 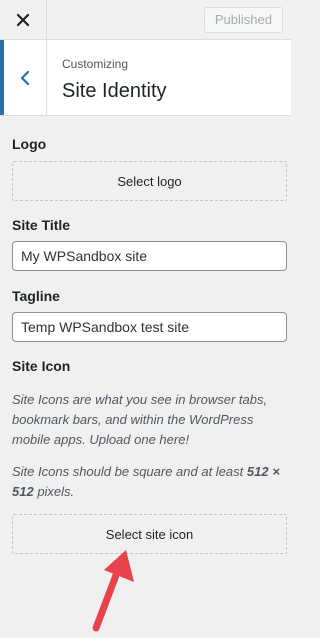 I want to click on select-site-icon-label: Select site icon, so click(x=149, y=534).